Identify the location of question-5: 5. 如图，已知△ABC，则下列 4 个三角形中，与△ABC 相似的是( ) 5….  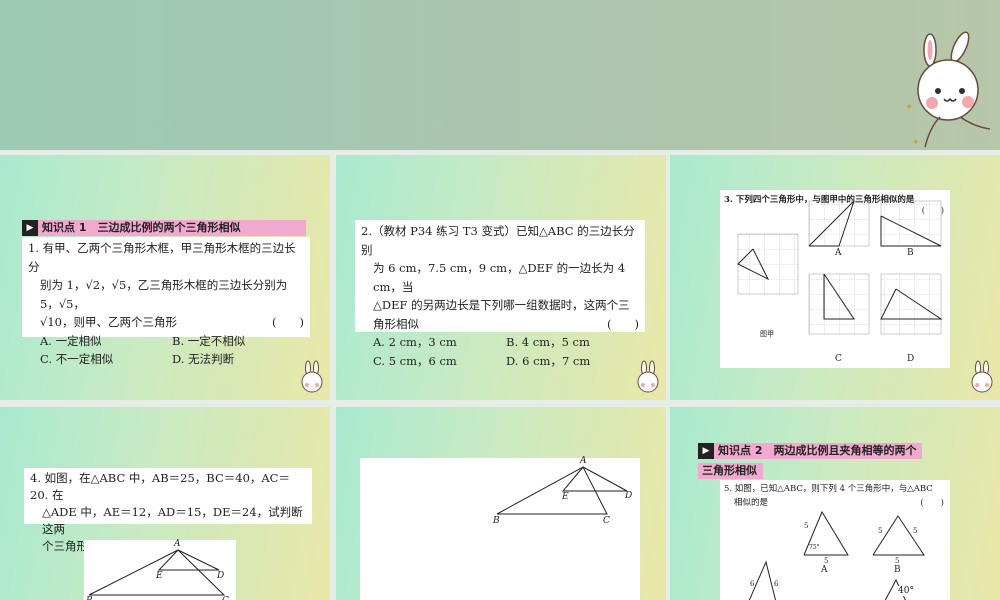
(835, 540).